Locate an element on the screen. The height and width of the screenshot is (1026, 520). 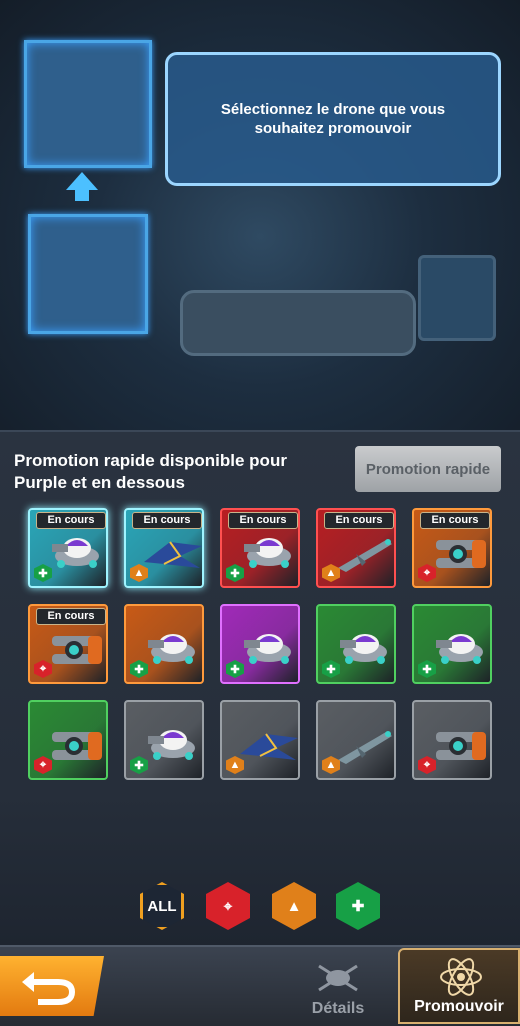
back-button is located at coordinates (52, 986).